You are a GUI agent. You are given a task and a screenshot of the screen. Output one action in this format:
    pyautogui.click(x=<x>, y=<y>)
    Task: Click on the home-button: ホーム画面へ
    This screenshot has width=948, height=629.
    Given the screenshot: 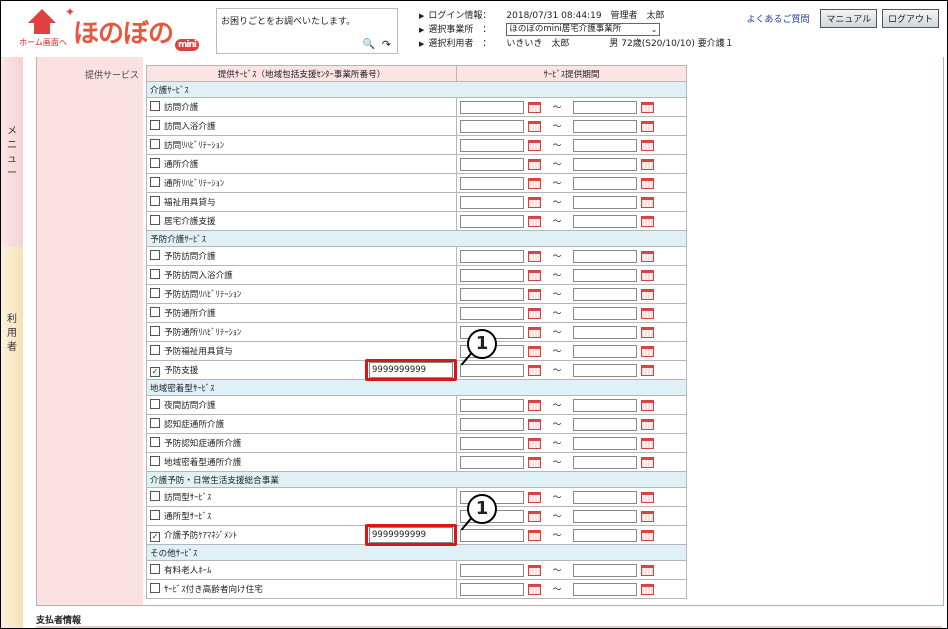 What is the action you would take?
    pyautogui.click(x=43, y=29)
    